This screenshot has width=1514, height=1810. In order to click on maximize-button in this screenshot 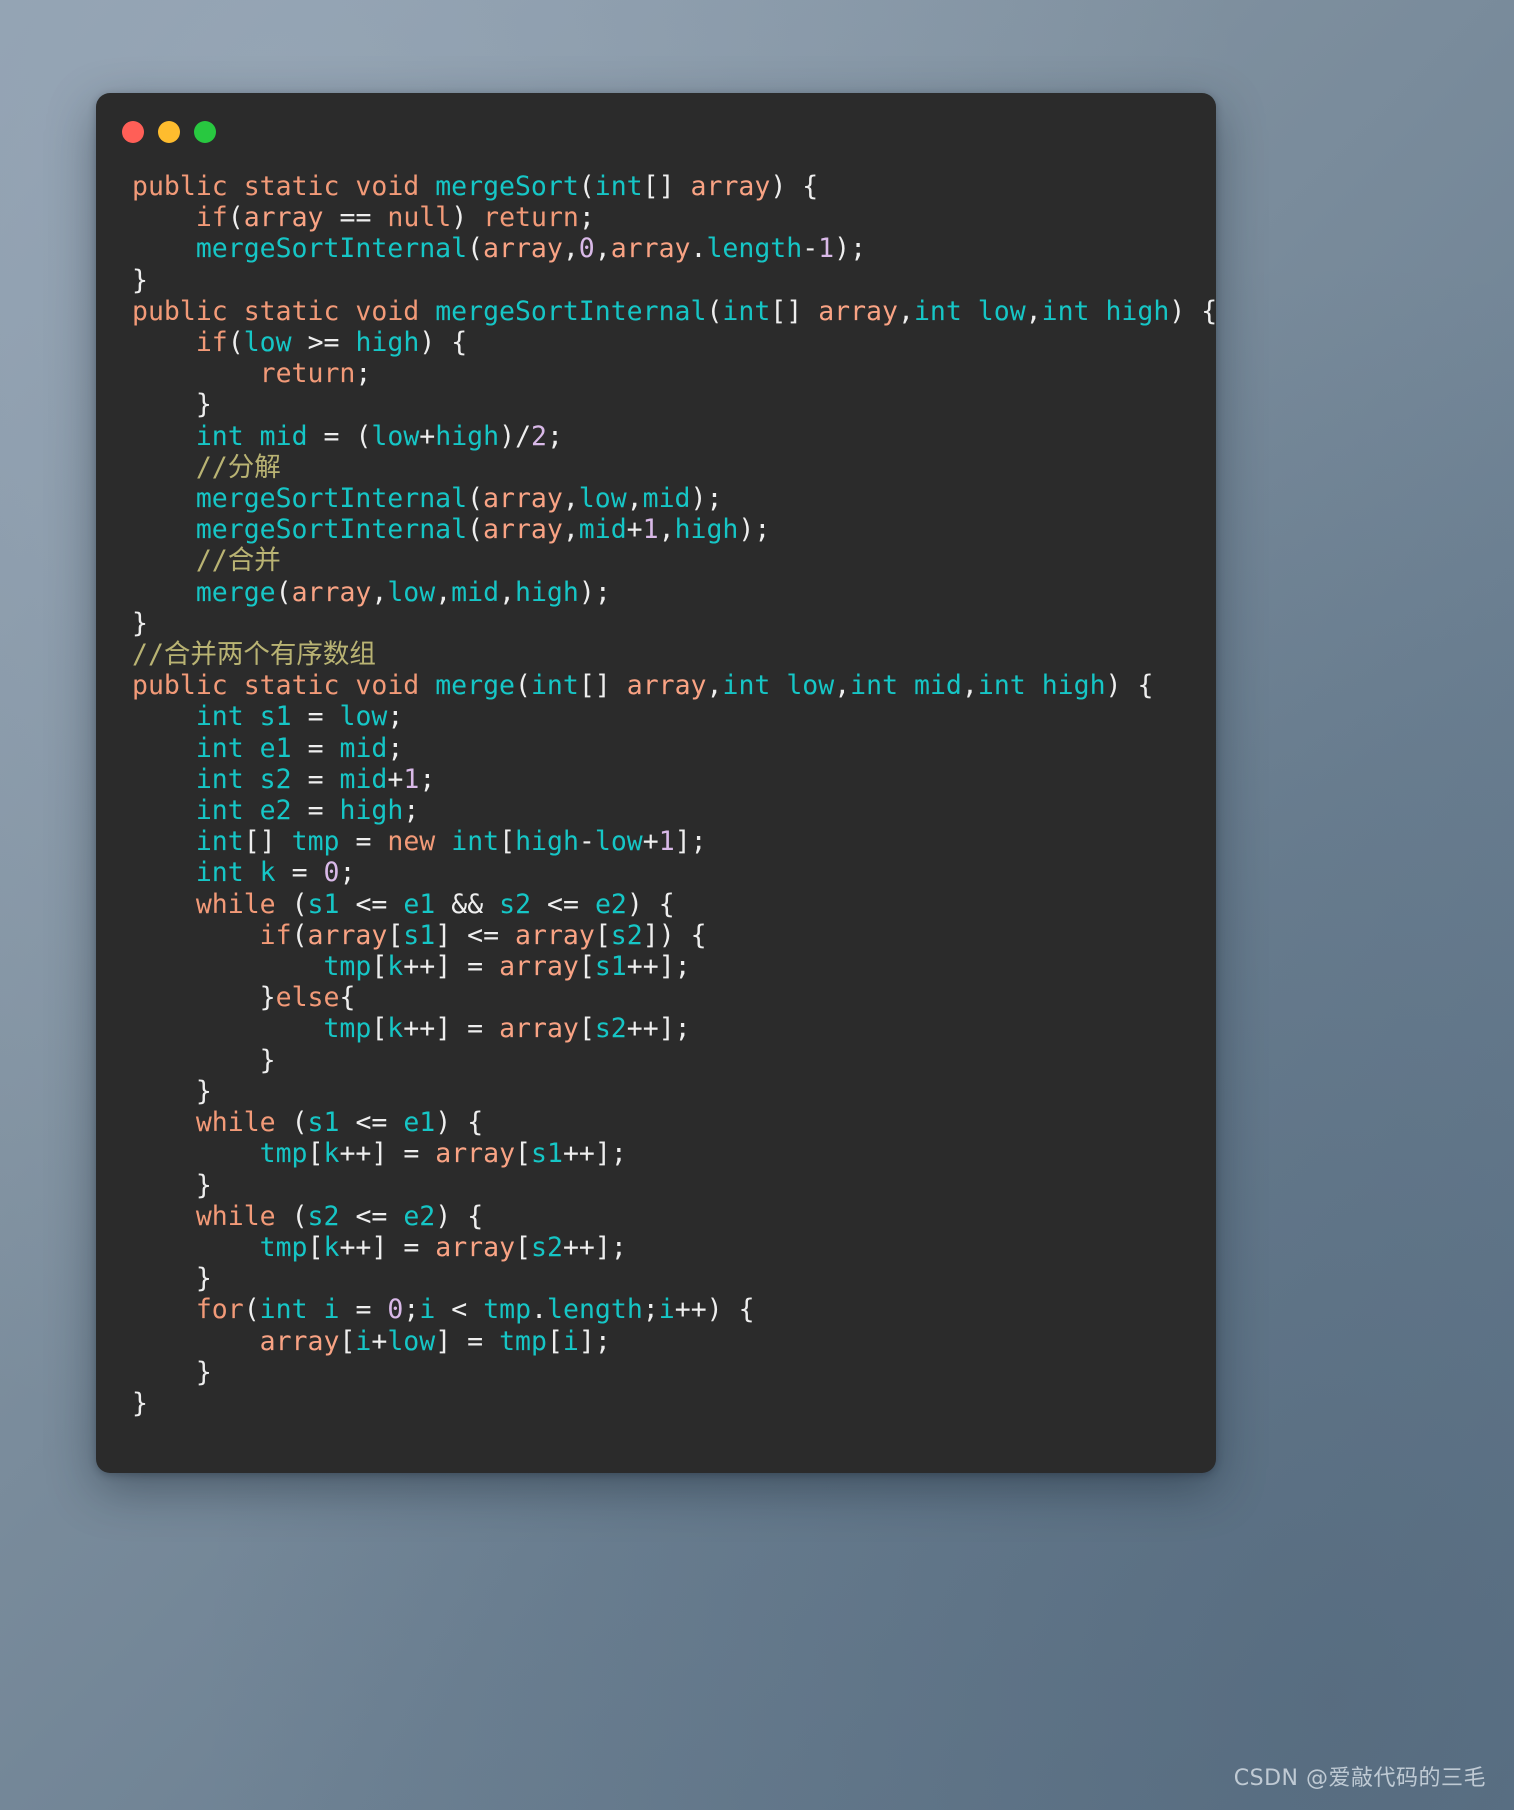, I will do `click(205, 132)`.